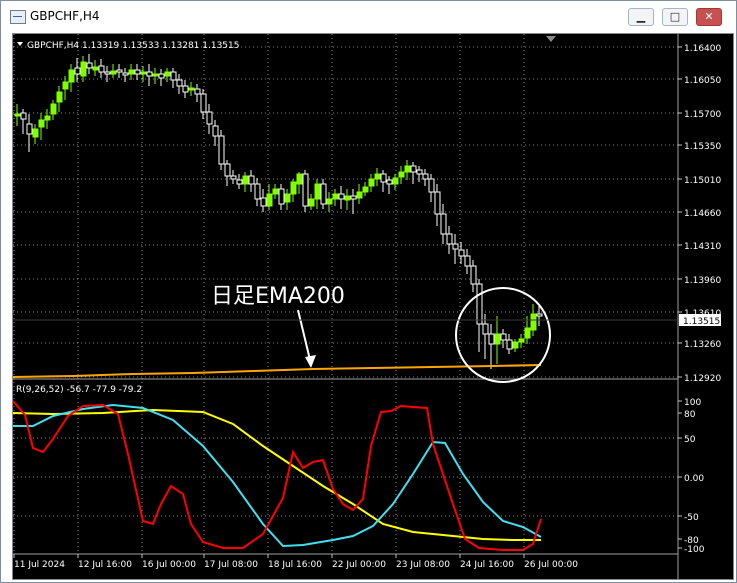  What do you see at coordinates (691, 518) in the screenshot?
I see `indicator-tick-label: -50` at bounding box center [691, 518].